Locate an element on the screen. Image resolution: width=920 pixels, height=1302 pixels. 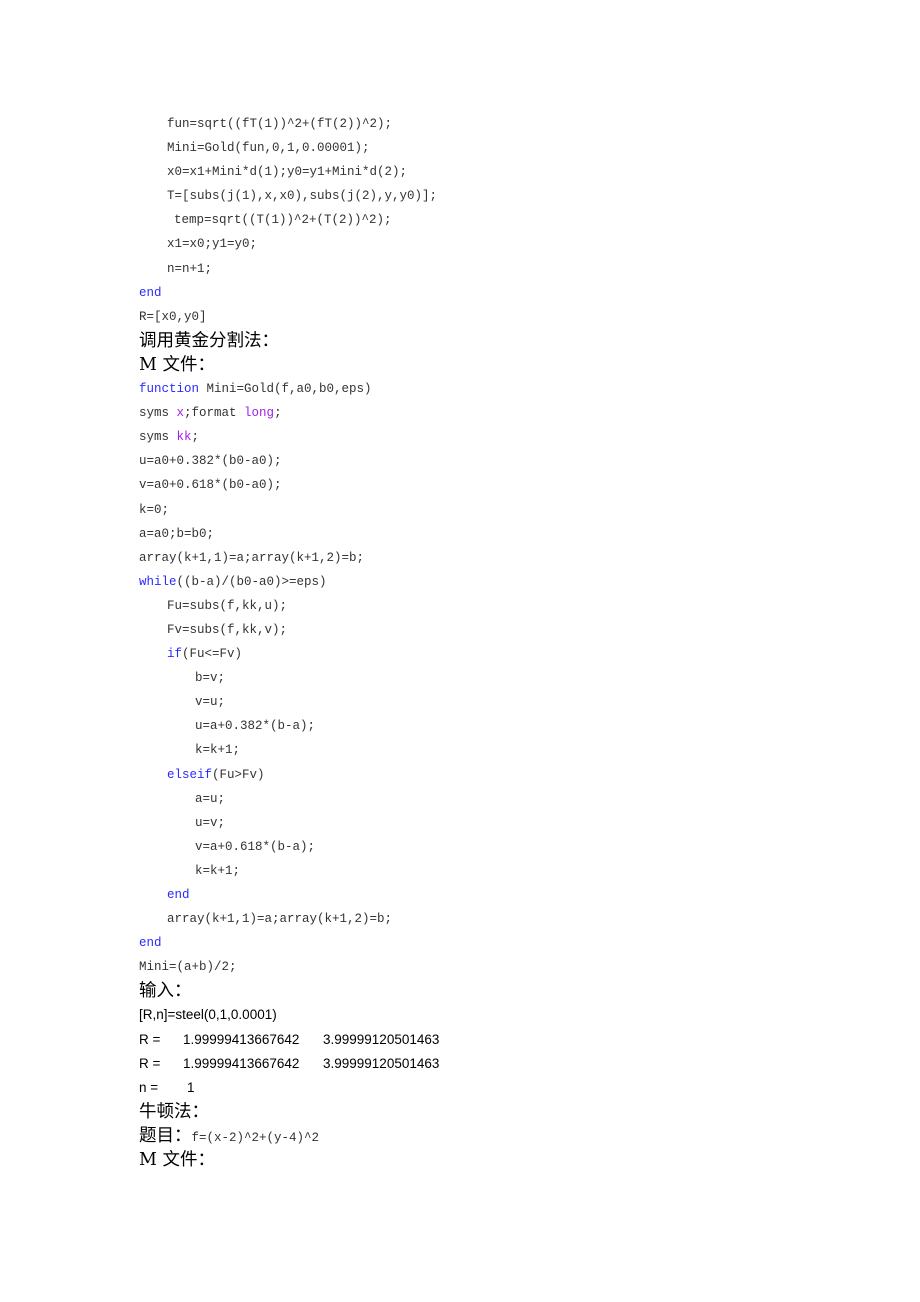
code-line: k=0; is located at coordinates (154, 509).